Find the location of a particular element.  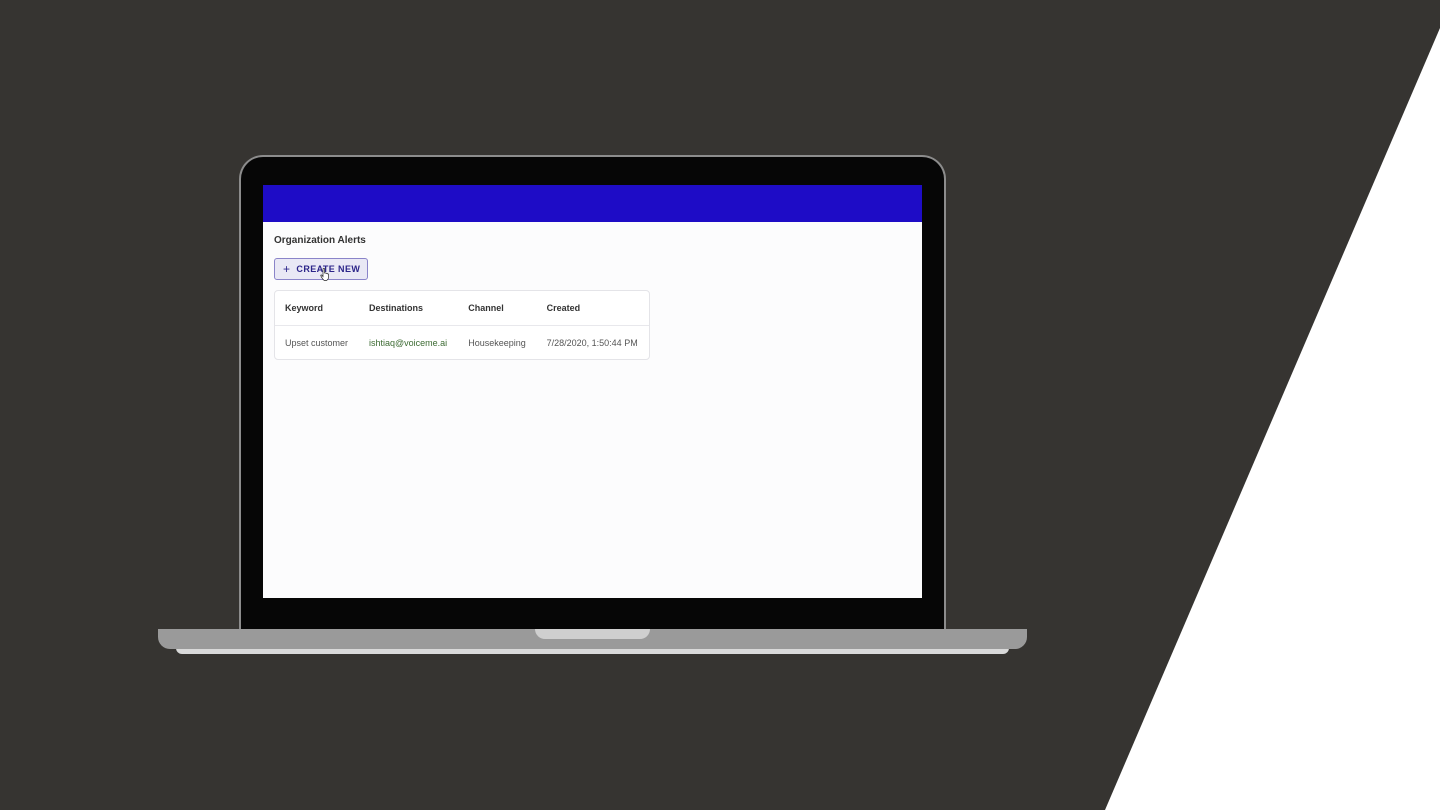

app-bar is located at coordinates (592, 203).